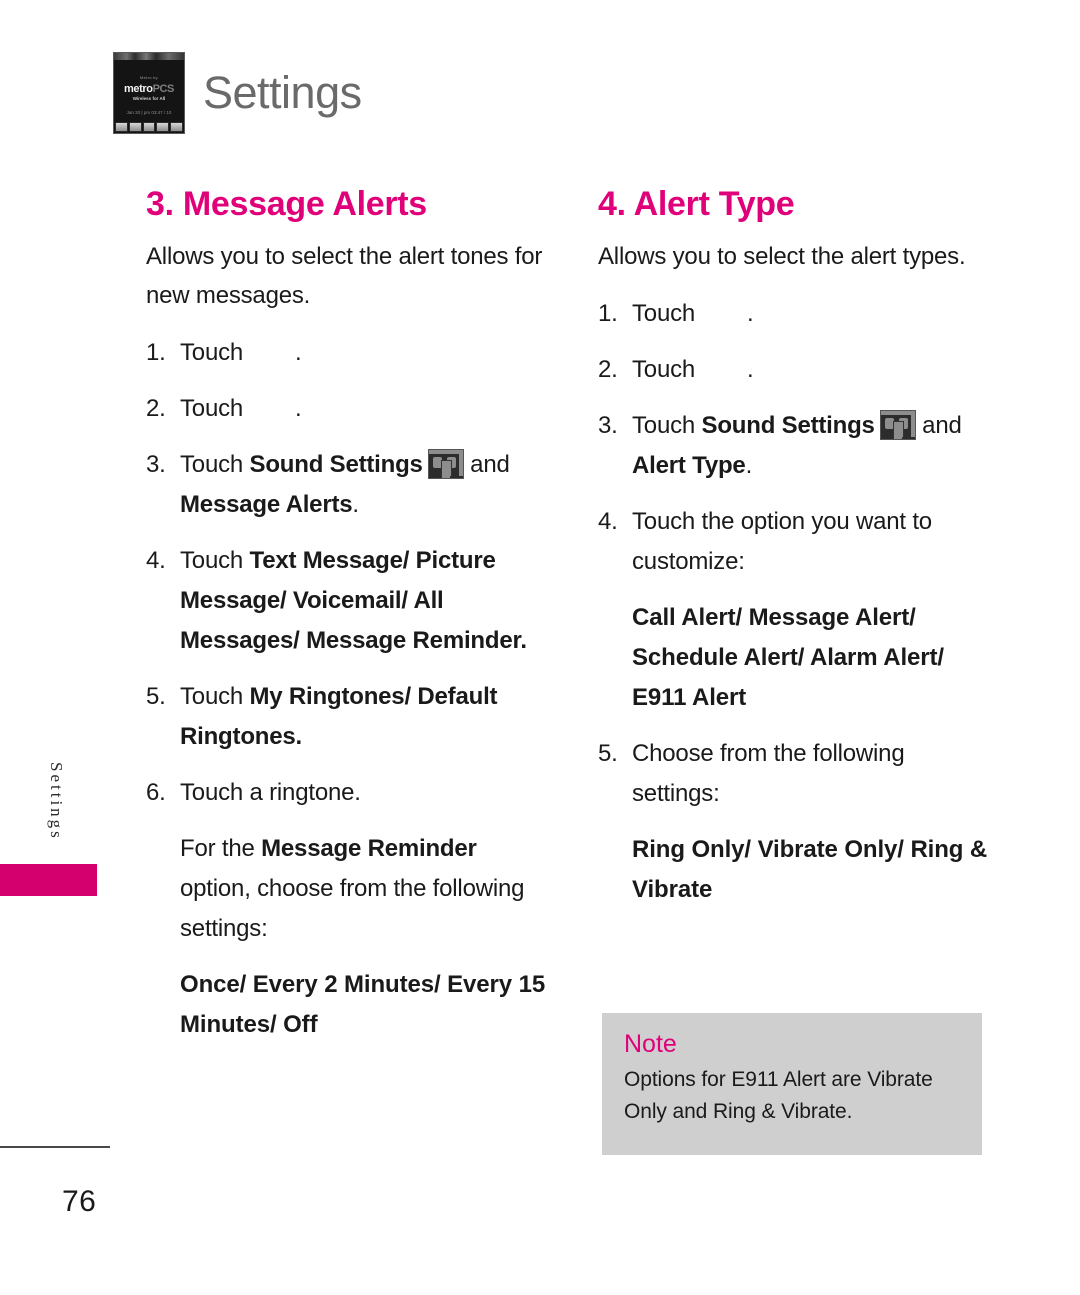 This screenshot has width=1080, height=1295. Describe the element at coordinates (163, 89) in the screenshot. I see `logo-pcs-text: PCS` at that location.